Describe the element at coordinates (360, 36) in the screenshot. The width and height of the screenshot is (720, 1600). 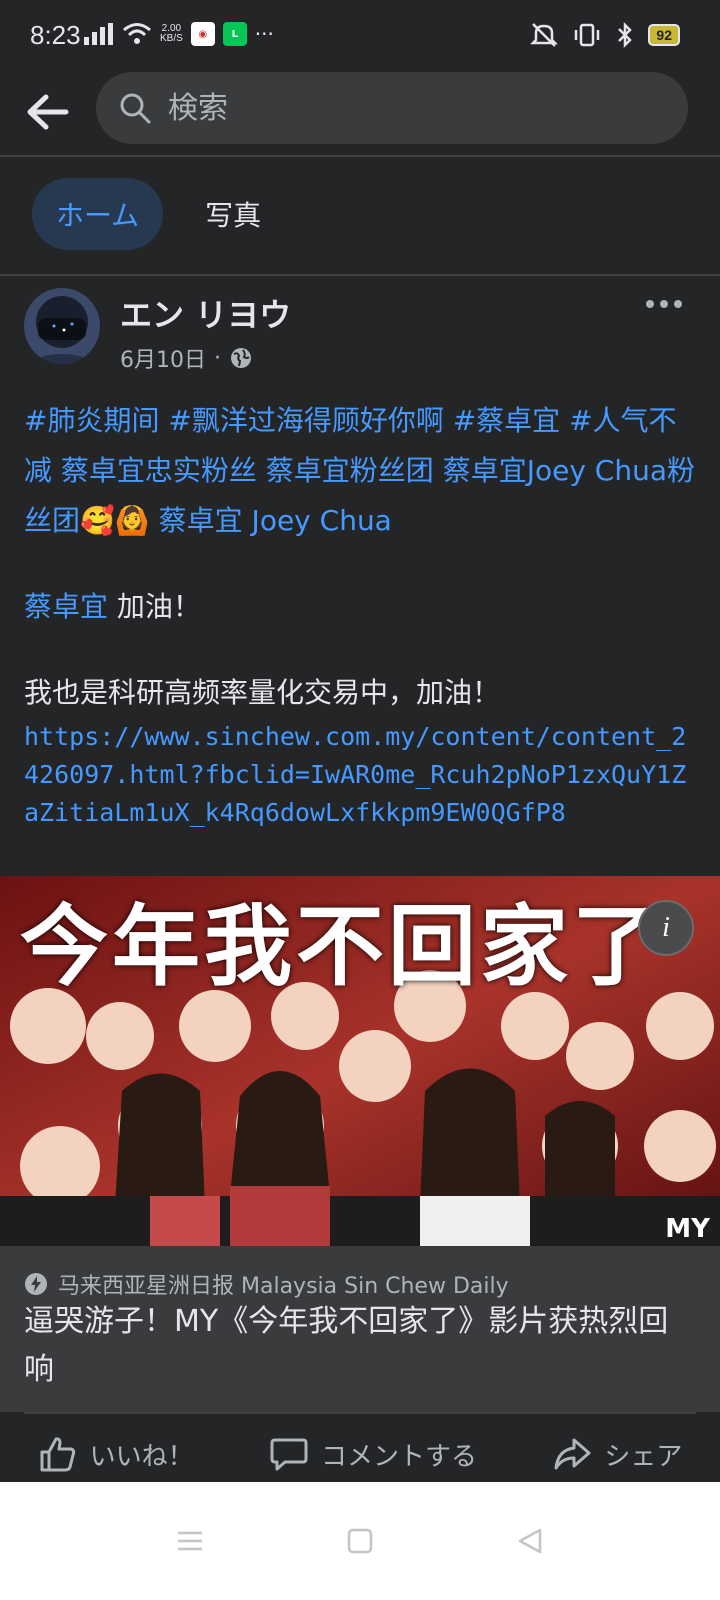
I see `status-bar: 8:23 2.00 KB/S ◉ L ··· 92` at that location.